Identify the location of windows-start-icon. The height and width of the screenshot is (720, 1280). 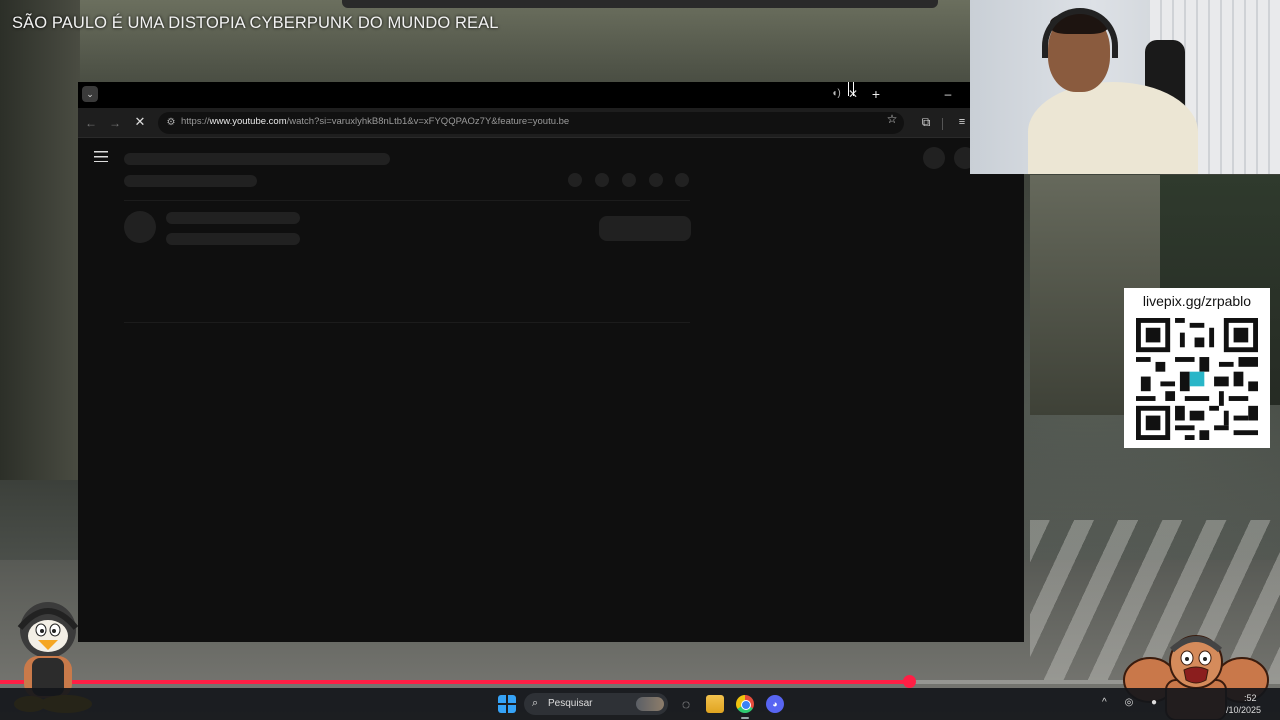
(507, 704).